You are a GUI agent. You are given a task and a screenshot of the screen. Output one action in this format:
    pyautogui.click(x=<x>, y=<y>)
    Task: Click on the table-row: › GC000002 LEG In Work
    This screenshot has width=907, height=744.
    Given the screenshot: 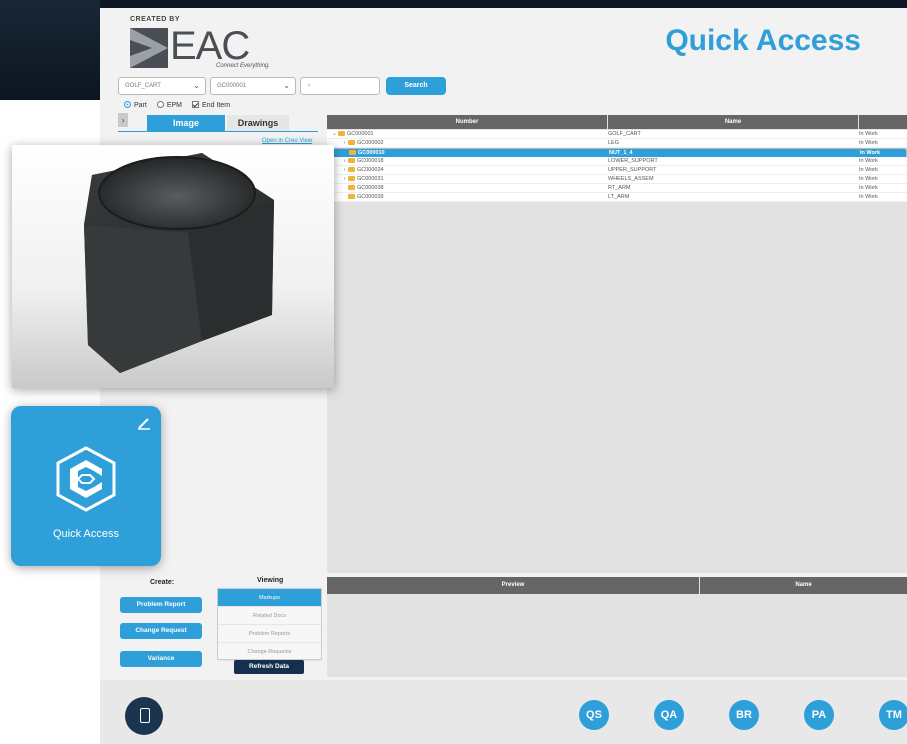 What is the action you would take?
    pyautogui.click(x=617, y=143)
    